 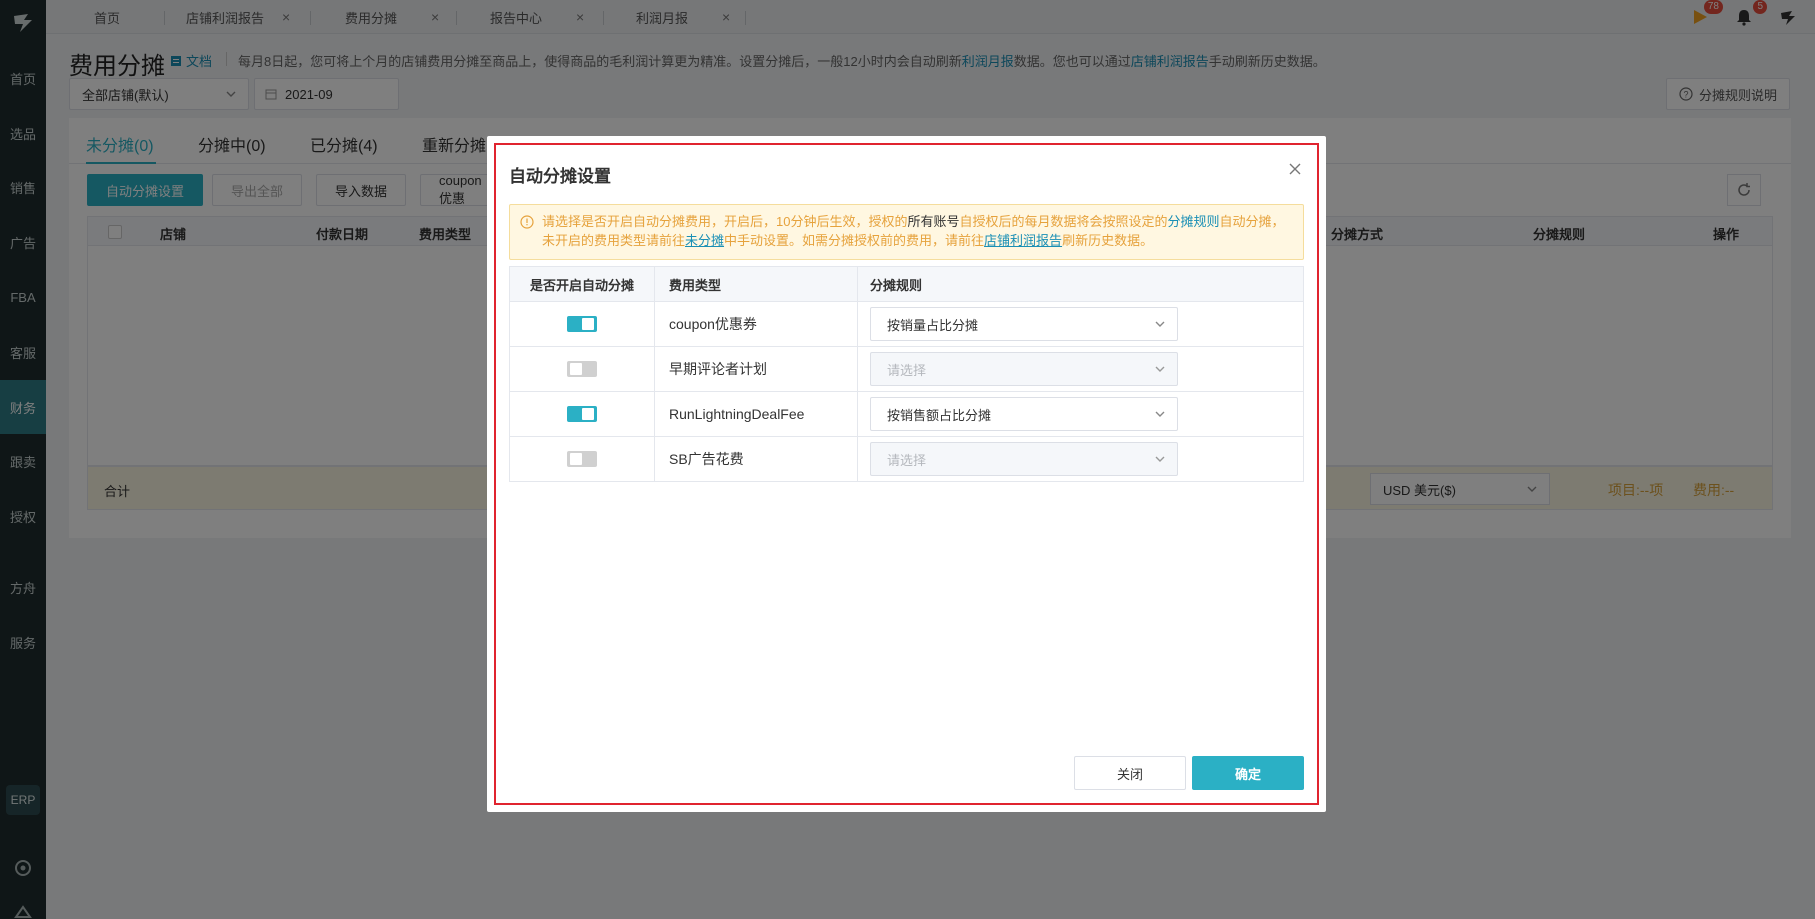 What do you see at coordinates (1248, 773) in the screenshot?
I see `confirm-button: 确定` at bounding box center [1248, 773].